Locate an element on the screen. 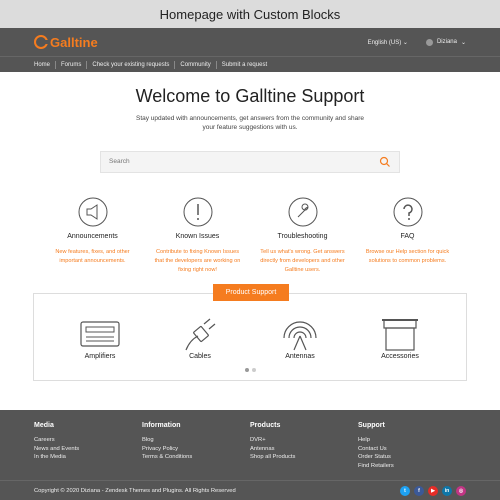  category-title: Known Issues is located at coordinates (197, 236).